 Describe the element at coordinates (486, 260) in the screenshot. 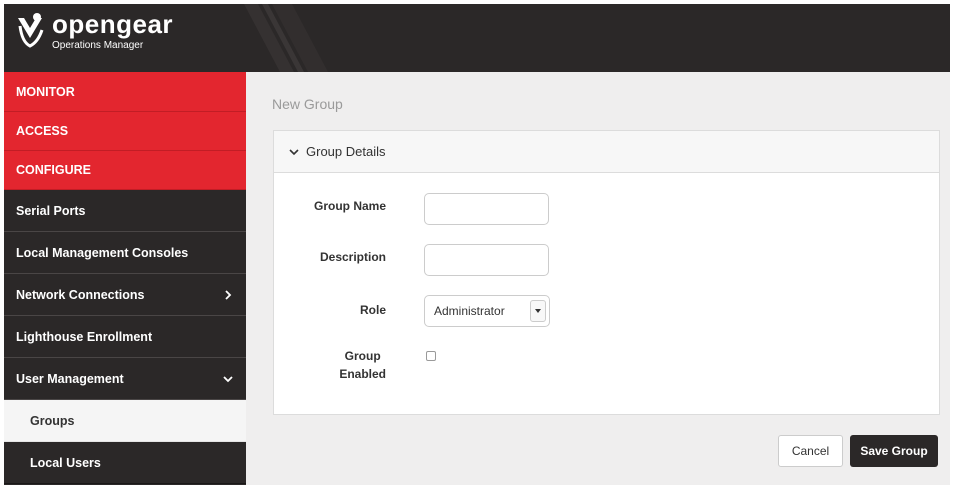

I see `description-input` at that location.